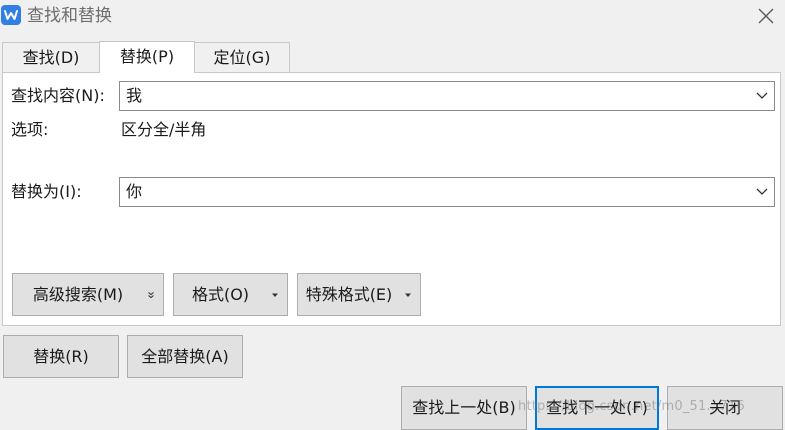  Describe the element at coordinates (392, 17) in the screenshot. I see `title-bar: 查找和替换` at that location.